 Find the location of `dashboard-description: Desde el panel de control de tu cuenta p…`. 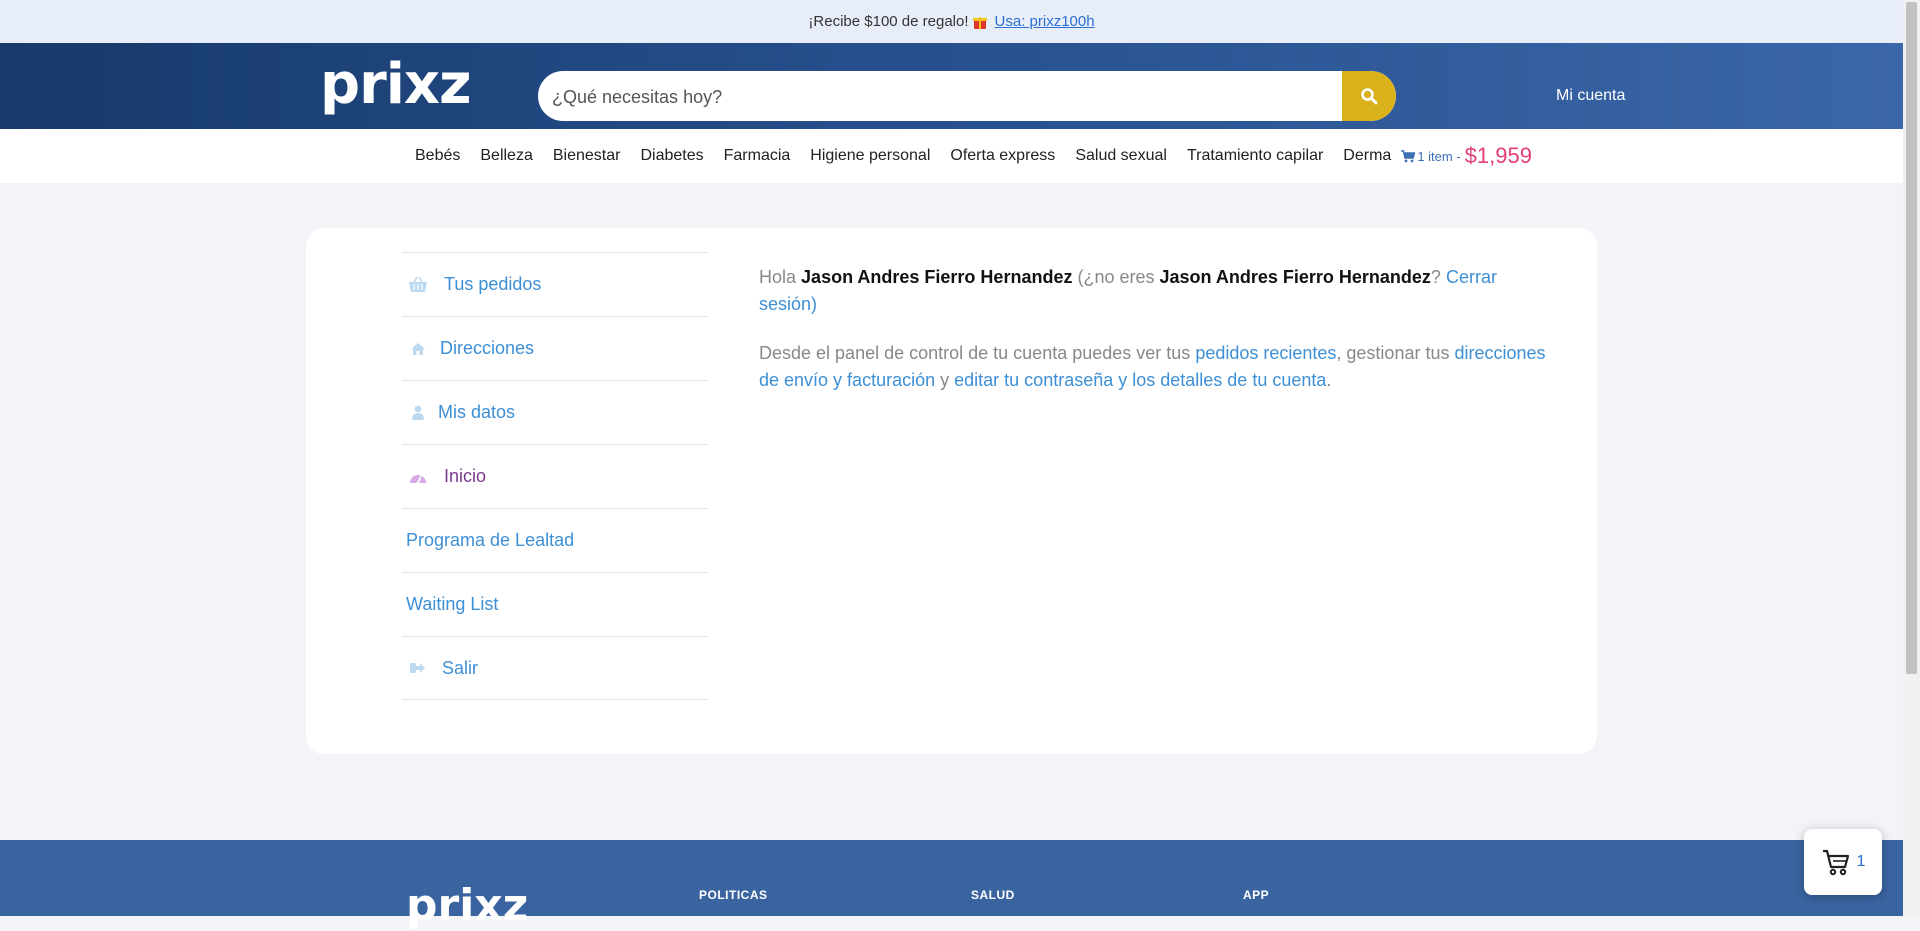

dashboard-description: Desde el panel de control de tu cuenta p… is located at coordinates (1154, 367).